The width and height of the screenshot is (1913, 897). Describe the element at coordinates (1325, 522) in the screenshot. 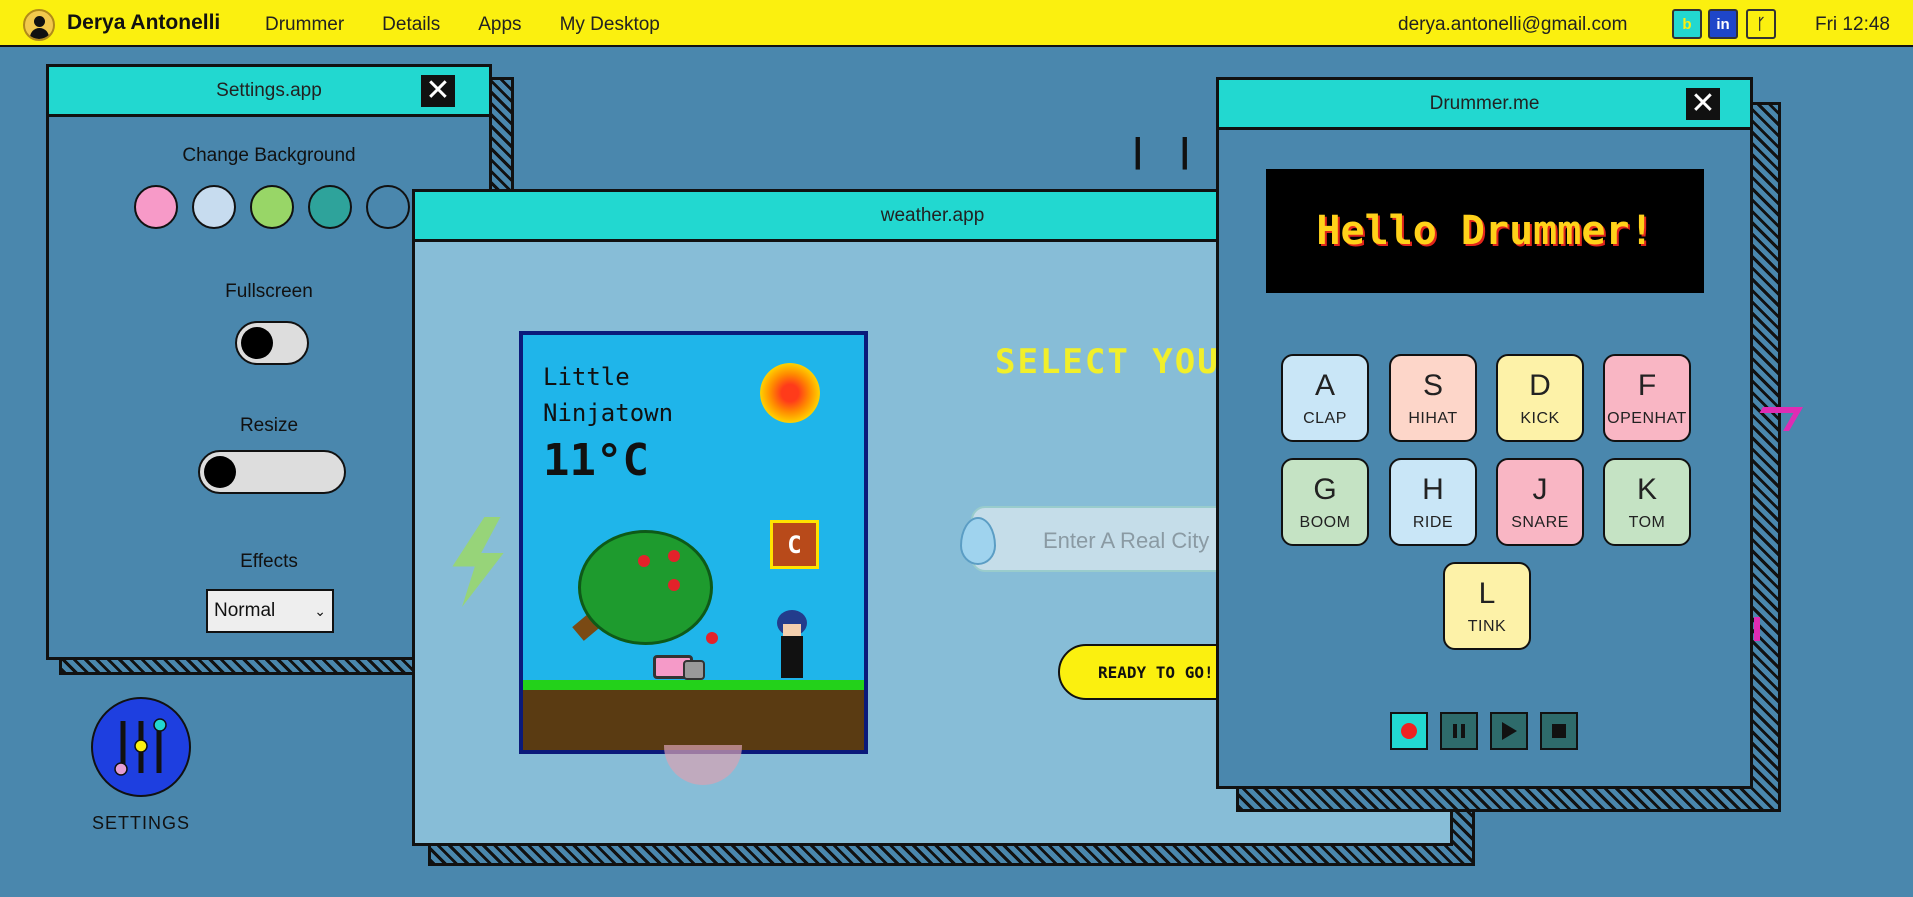

I see `pad-sound: BOOM` at that location.